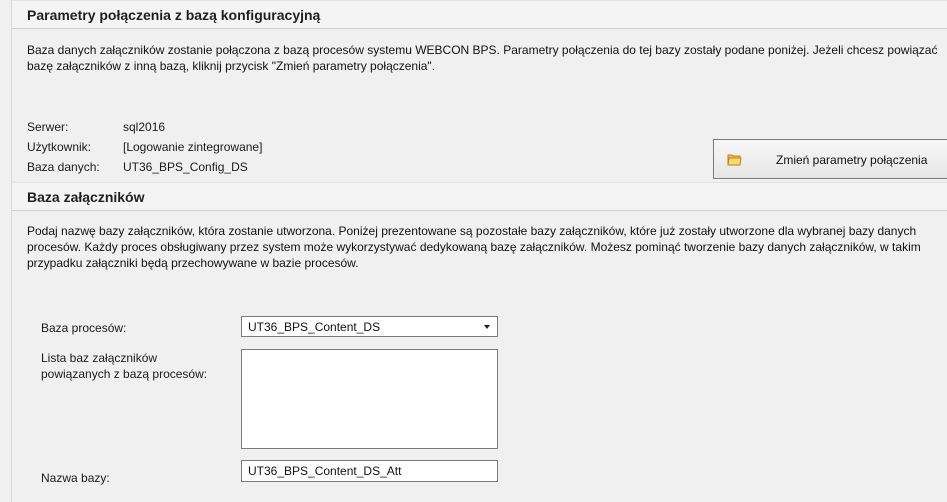 This screenshot has height=502, width=947. What do you see at coordinates (314, 327) in the screenshot?
I see `process-db-selected-value: UT36_BPS_Content_DS` at bounding box center [314, 327].